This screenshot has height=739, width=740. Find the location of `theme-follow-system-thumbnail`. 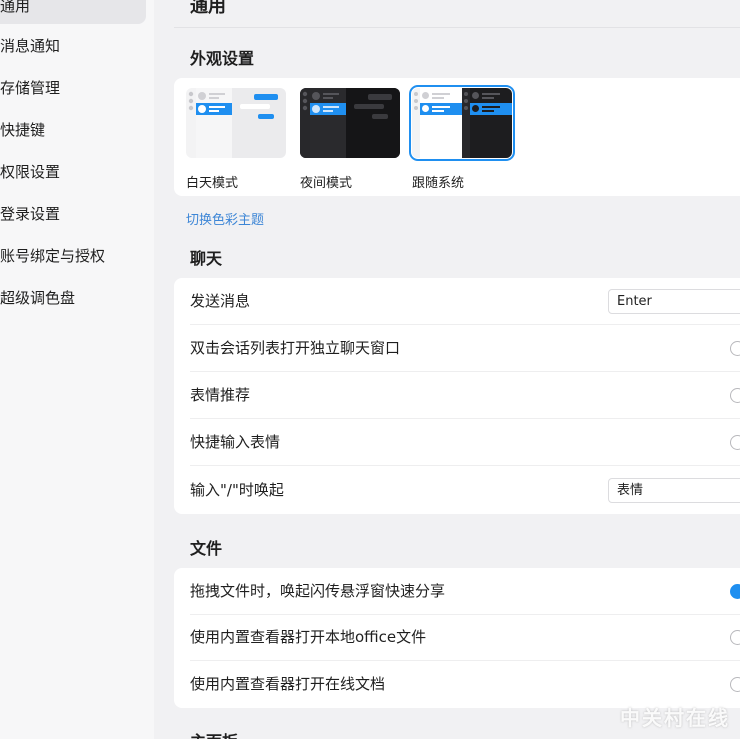

theme-follow-system-thumbnail is located at coordinates (462, 123).